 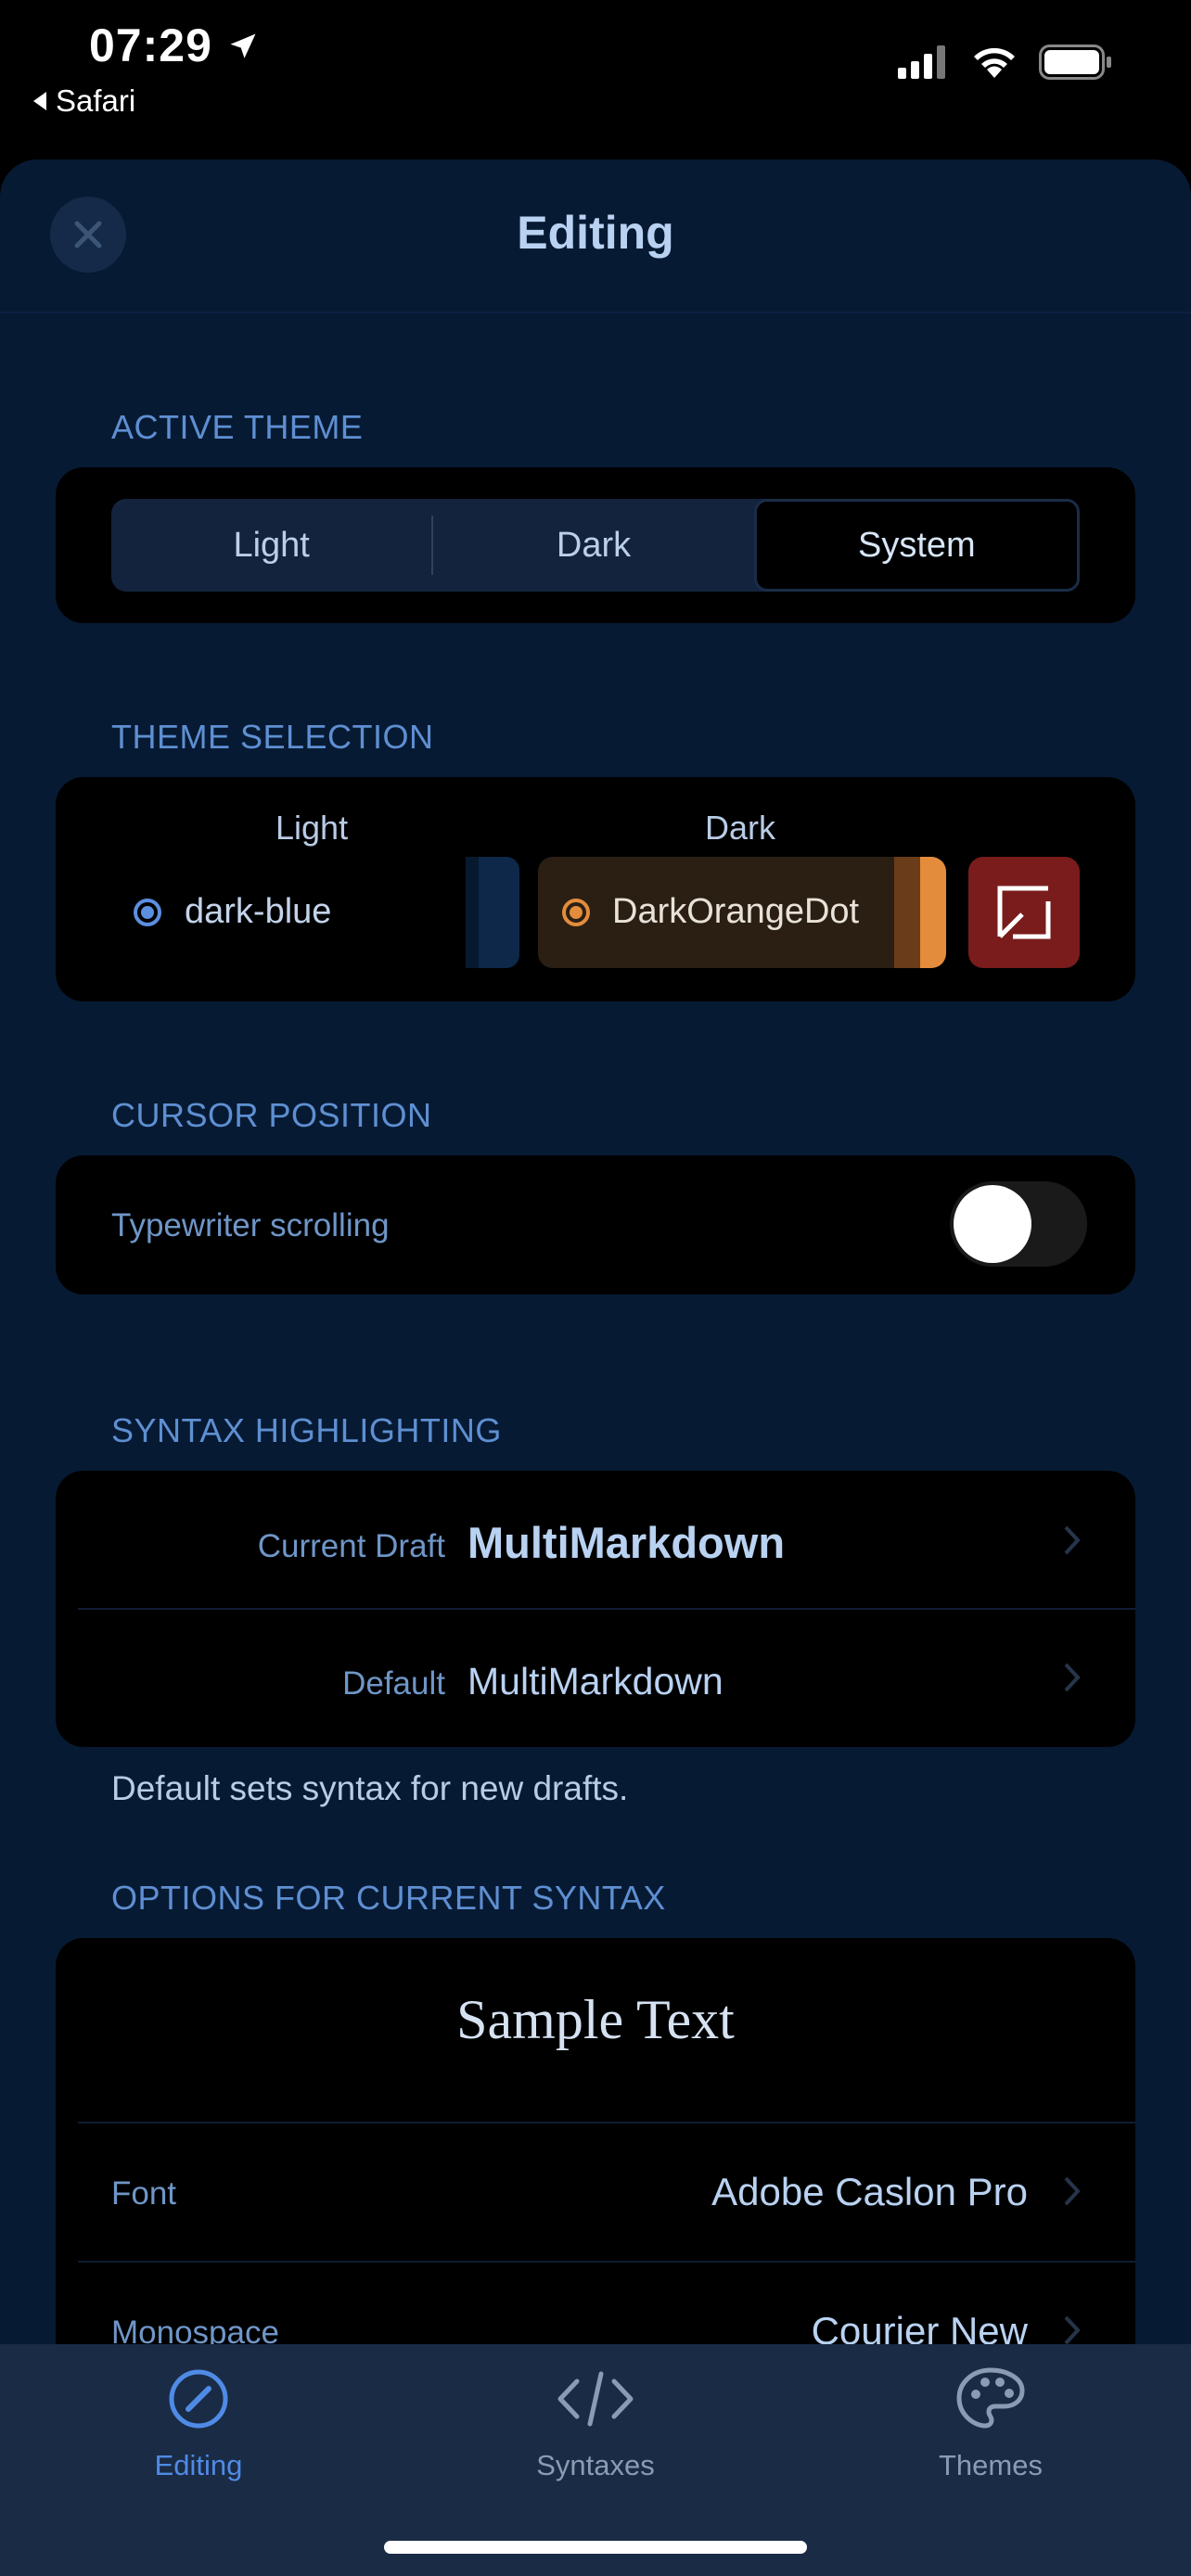 I want to click on expand-themes-button, so click(x=1024, y=913).